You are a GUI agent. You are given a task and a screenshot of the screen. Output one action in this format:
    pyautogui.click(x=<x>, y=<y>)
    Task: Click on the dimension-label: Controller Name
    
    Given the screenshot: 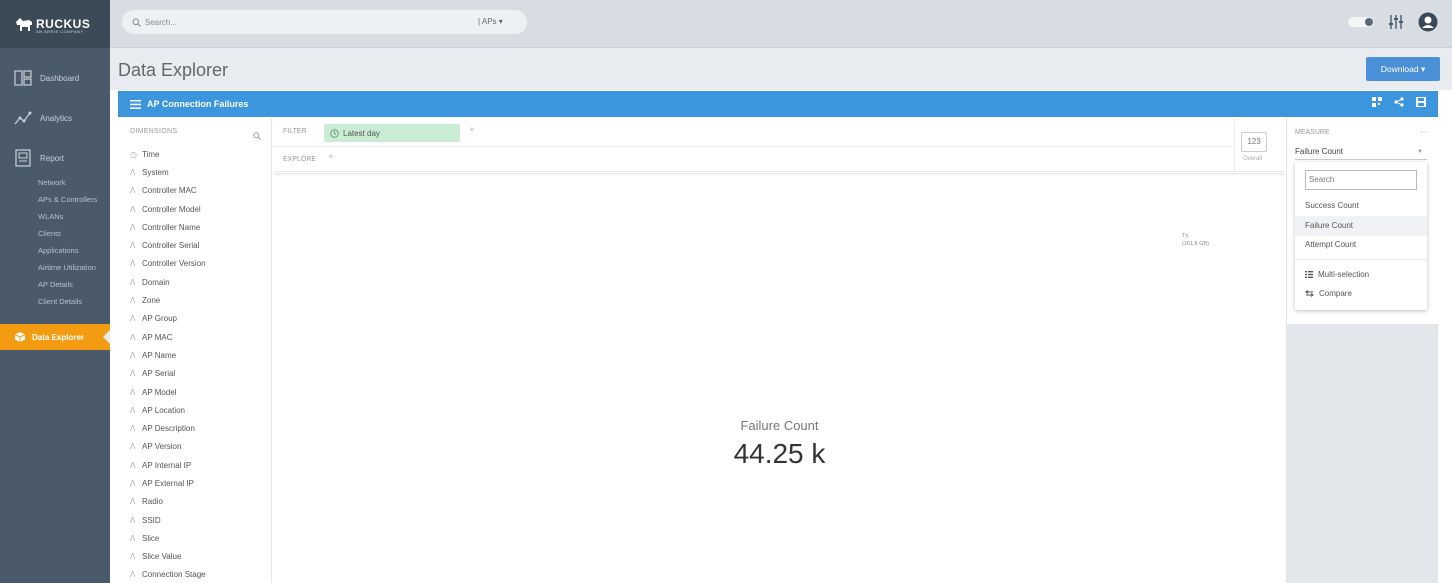 What is the action you would take?
    pyautogui.click(x=171, y=227)
    